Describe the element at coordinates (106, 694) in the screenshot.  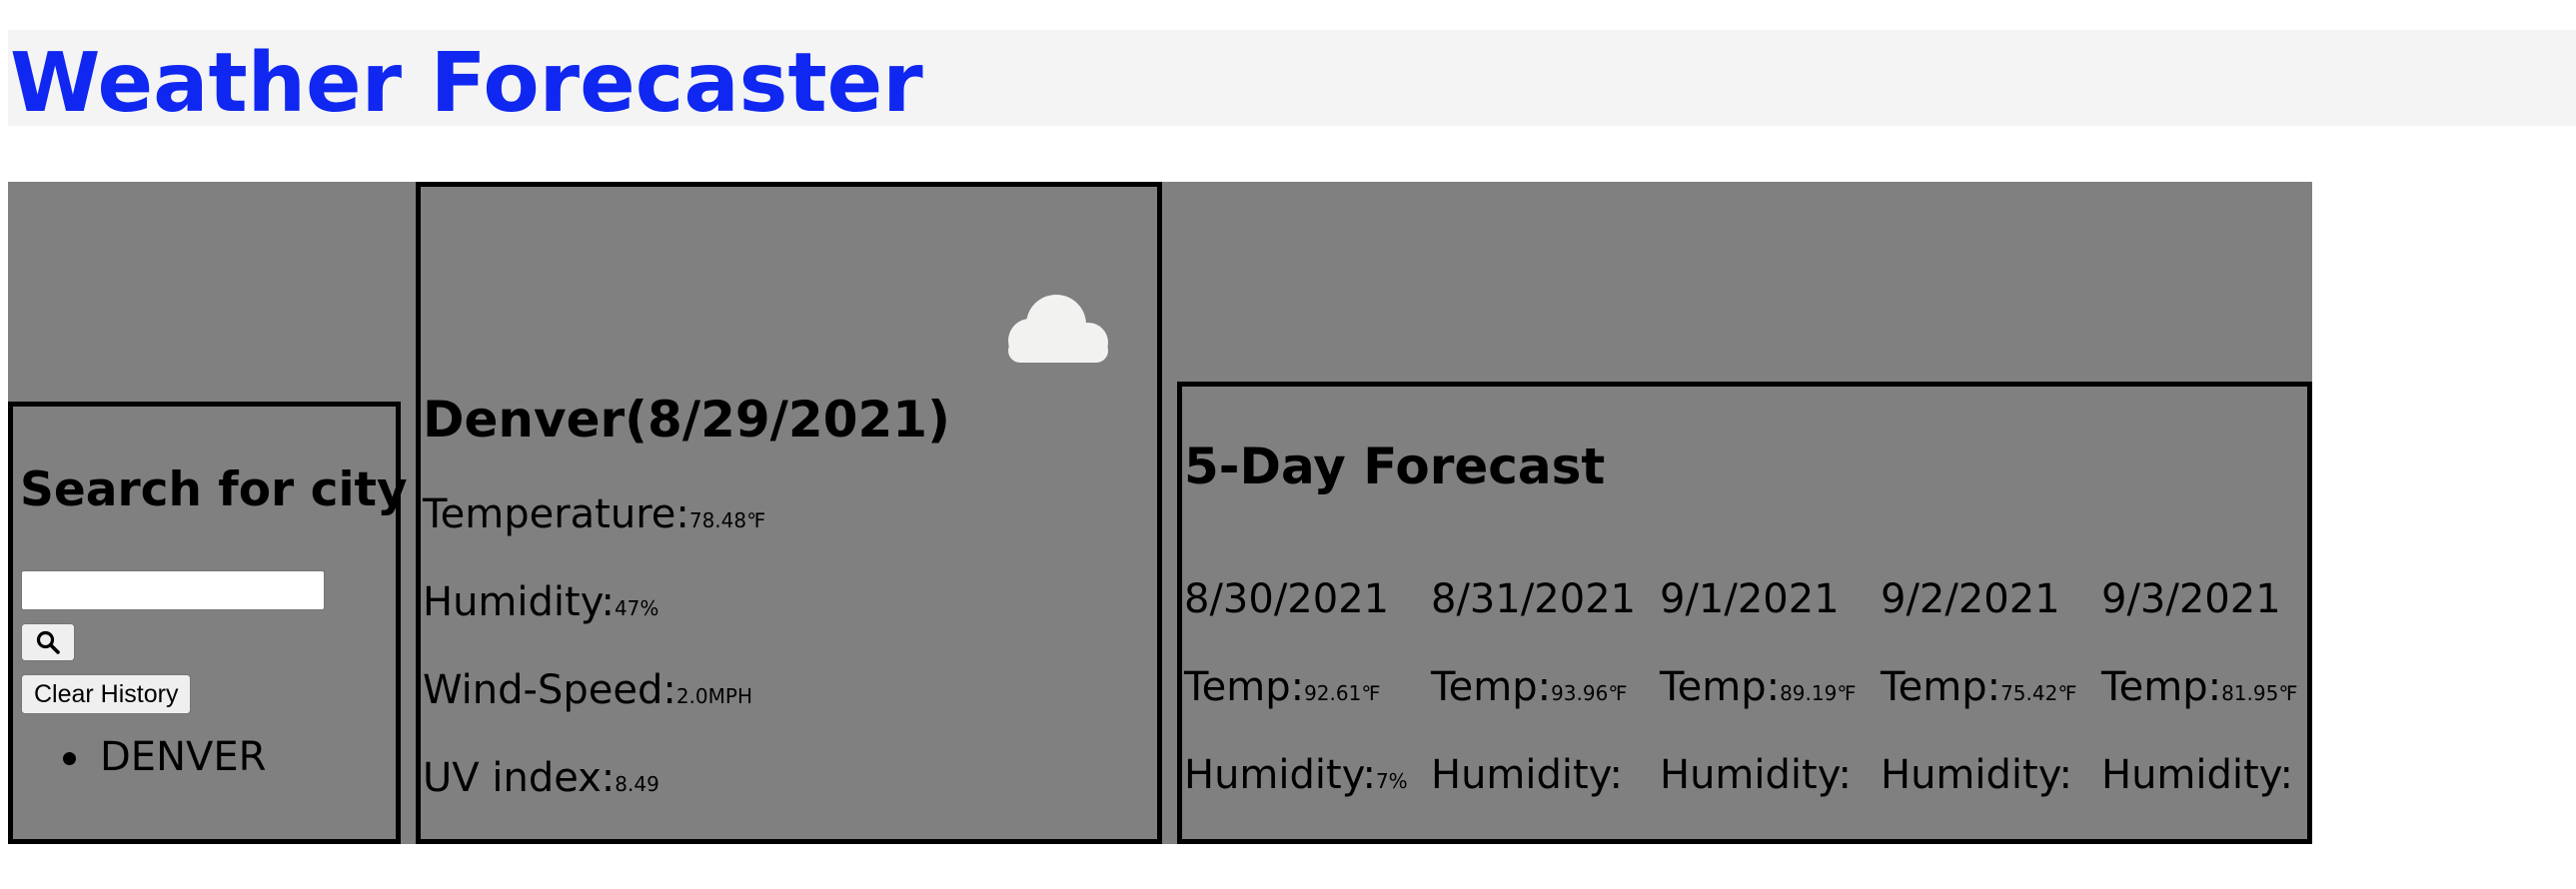
I see `clear-history-button: Clear History` at that location.